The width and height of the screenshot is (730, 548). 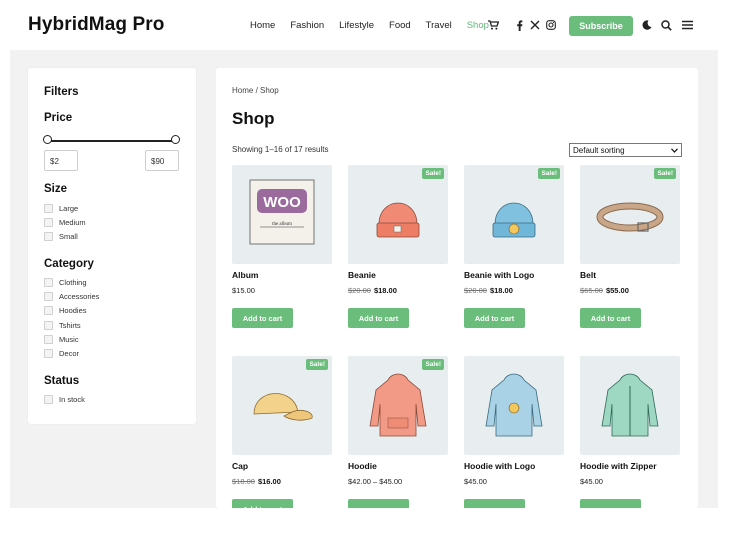 What do you see at coordinates (242, 90) in the screenshot?
I see `breadcrumb-home: Home` at bounding box center [242, 90].